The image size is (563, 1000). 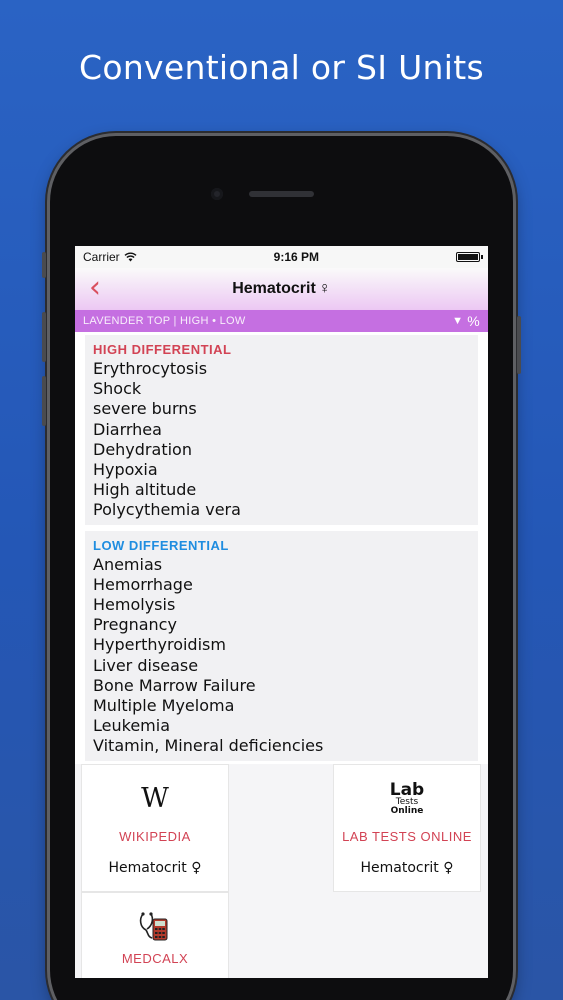 I want to click on wikipedia-link-card: W WIKIPEDIA Hematocrit ♀, so click(x=155, y=827).